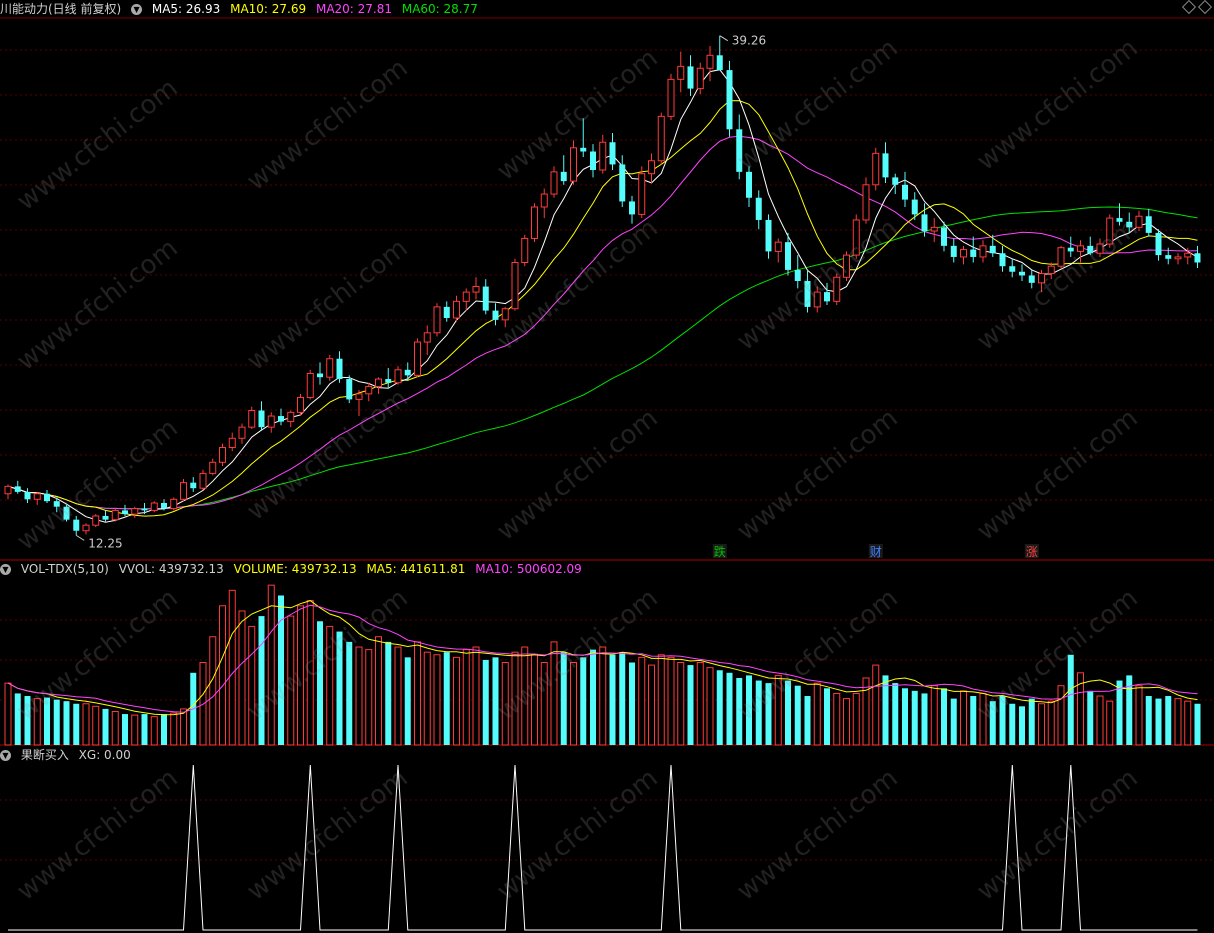 This screenshot has height=933, width=1214. I want to click on volume-indicator-name: VOL-TDX(5,10), so click(64, 569).